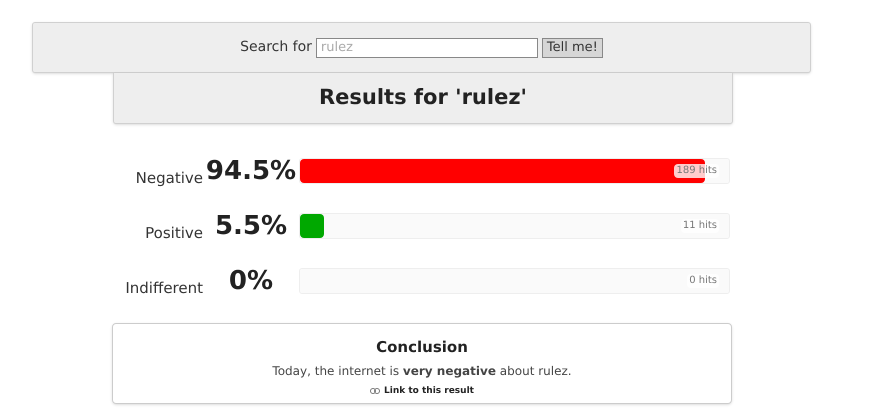  What do you see at coordinates (251, 226) in the screenshot?
I see `sentiment-percent: 5.5%` at bounding box center [251, 226].